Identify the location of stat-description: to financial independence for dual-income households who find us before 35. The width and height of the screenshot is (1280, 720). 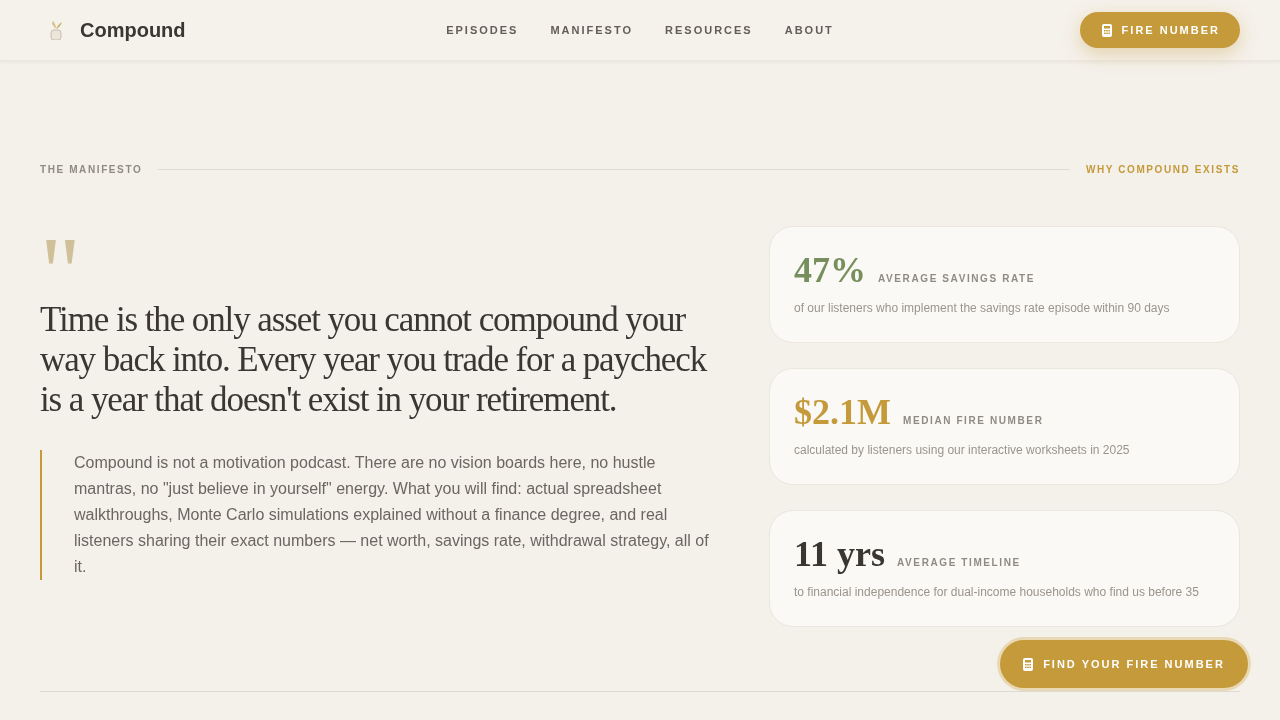
(997, 592).